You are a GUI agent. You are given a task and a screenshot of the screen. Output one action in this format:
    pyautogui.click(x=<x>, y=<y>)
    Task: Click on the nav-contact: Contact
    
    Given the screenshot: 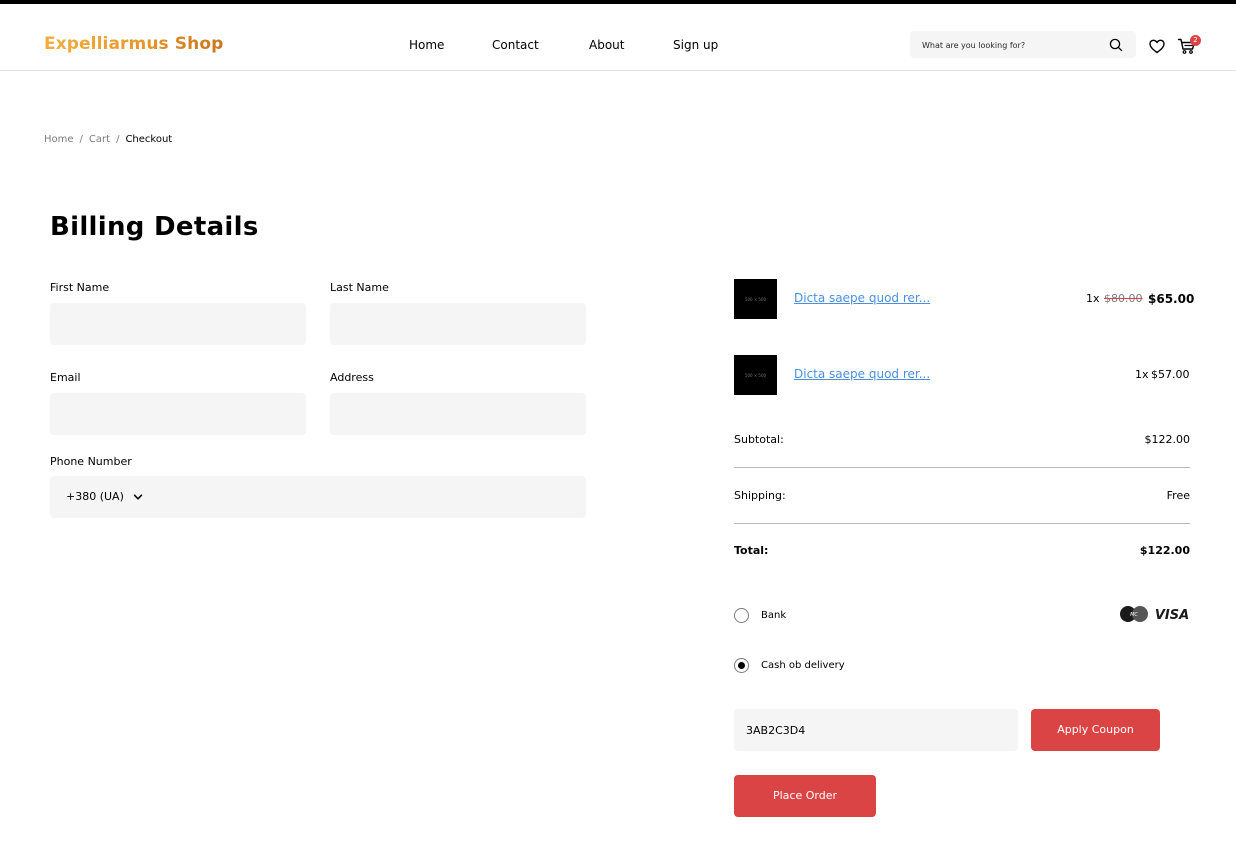 What is the action you would take?
    pyautogui.click(x=515, y=45)
    